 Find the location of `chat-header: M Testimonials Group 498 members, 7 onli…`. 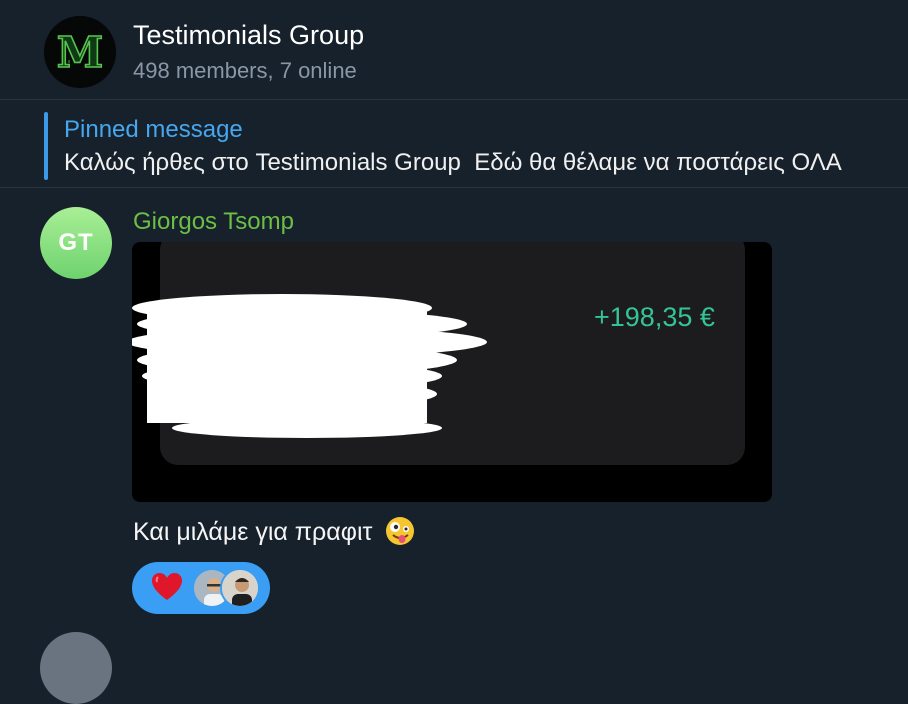

chat-header: M Testimonials Group 498 members, 7 onli… is located at coordinates (454, 50).